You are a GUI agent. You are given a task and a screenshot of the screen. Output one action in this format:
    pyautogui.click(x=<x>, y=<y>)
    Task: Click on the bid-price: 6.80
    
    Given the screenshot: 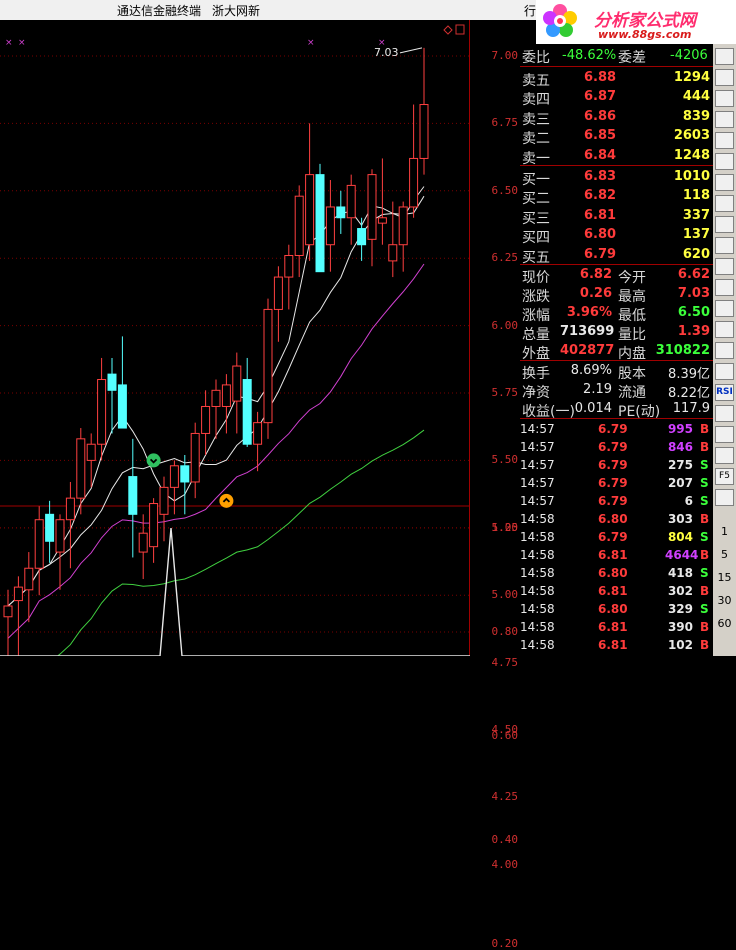 What is the action you would take?
    pyautogui.click(x=600, y=235)
    